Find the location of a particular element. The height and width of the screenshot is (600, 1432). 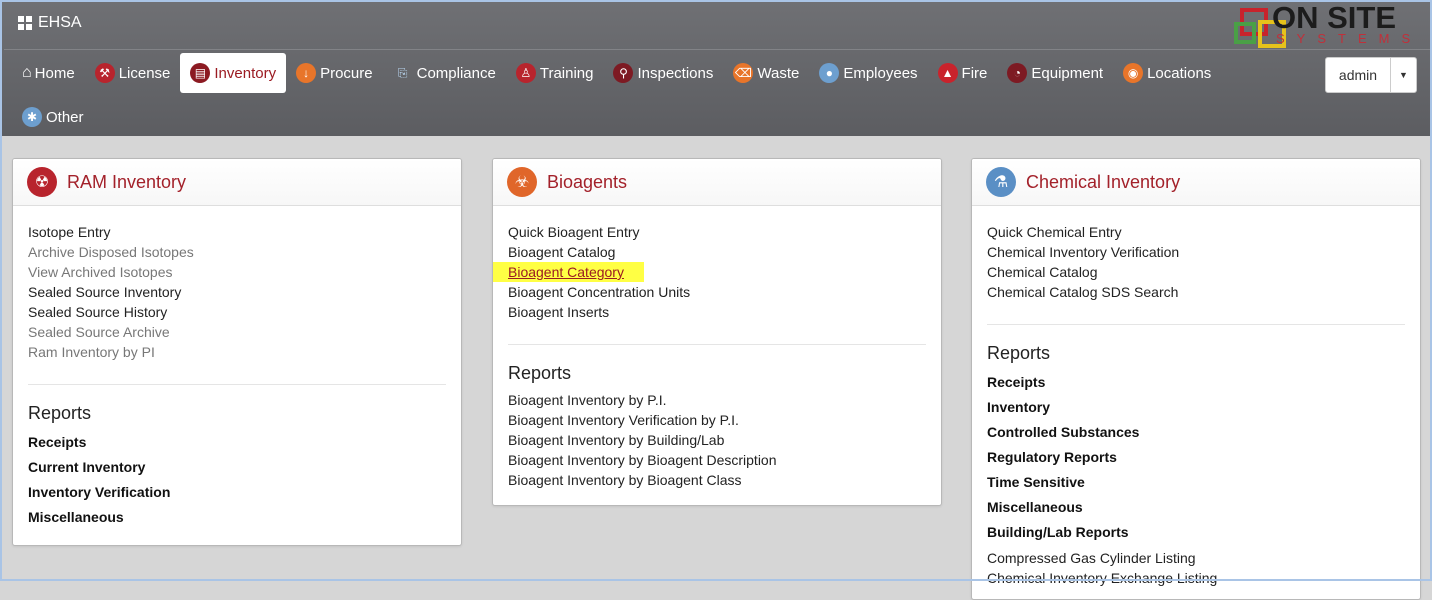

nav-license-label: License is located at coordinates (144, 73).